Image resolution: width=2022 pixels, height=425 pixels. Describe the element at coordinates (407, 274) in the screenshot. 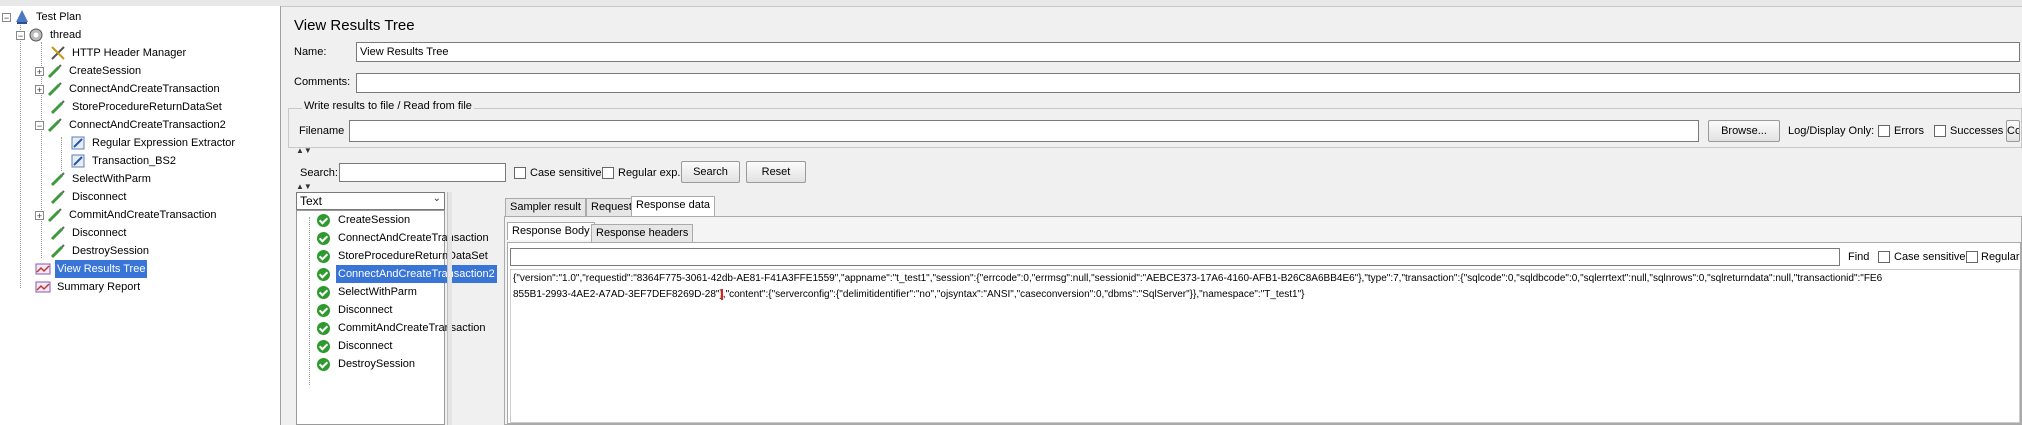

I see `result-item-selected: ConnectAndCreateTransaction2` at that location.